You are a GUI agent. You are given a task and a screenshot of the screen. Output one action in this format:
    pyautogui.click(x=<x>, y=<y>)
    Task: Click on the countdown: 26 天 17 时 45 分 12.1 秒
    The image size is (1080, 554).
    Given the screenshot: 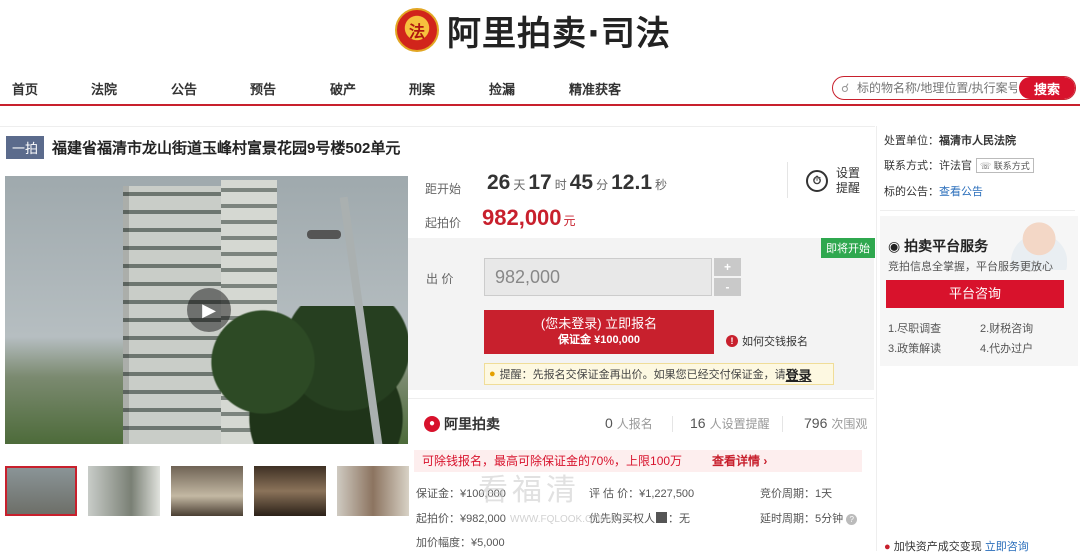 What is the action you would take?
    pyautogui.click(x=575, y=183)
    